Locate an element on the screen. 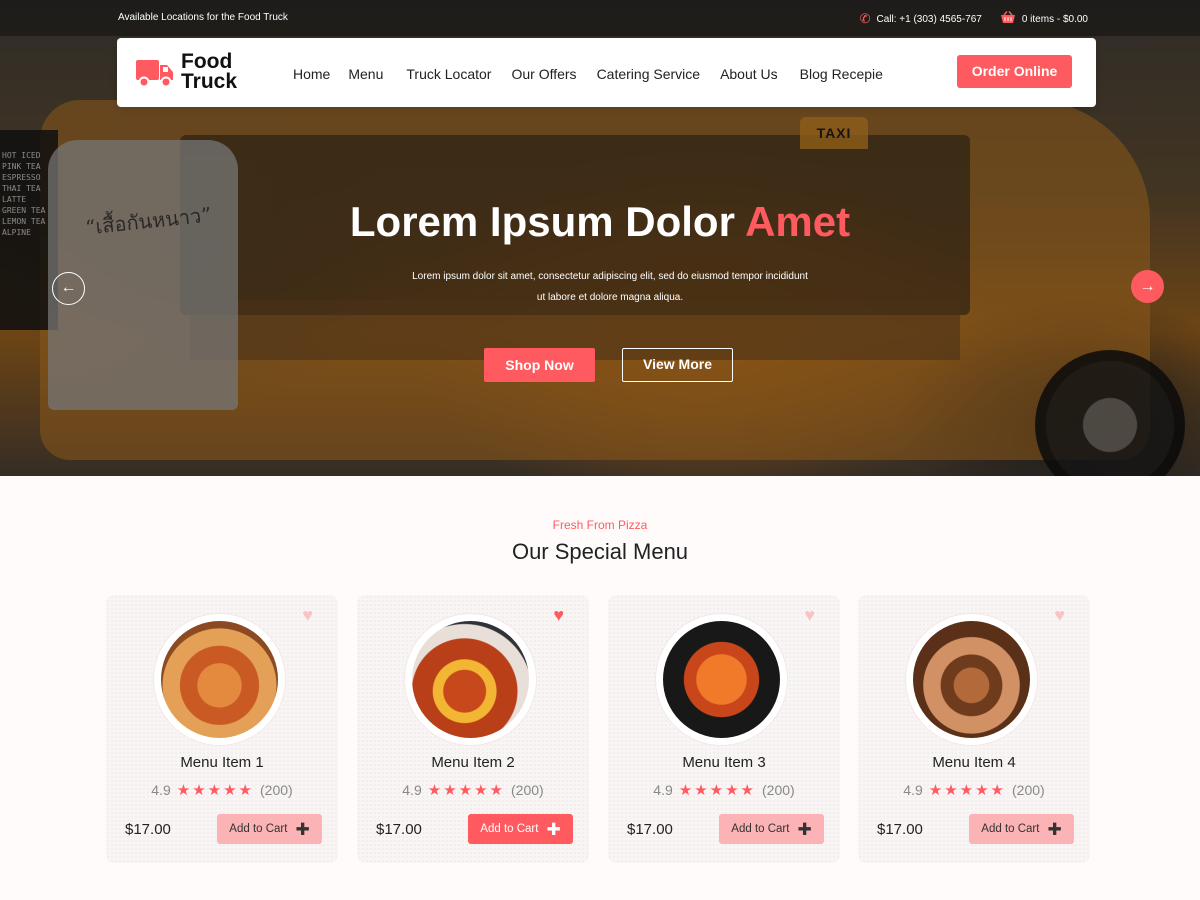 Image resolution: width=1200 pixels, height=900 pixels. hero-title-accent: Amet is located at coordinates (798, 221).